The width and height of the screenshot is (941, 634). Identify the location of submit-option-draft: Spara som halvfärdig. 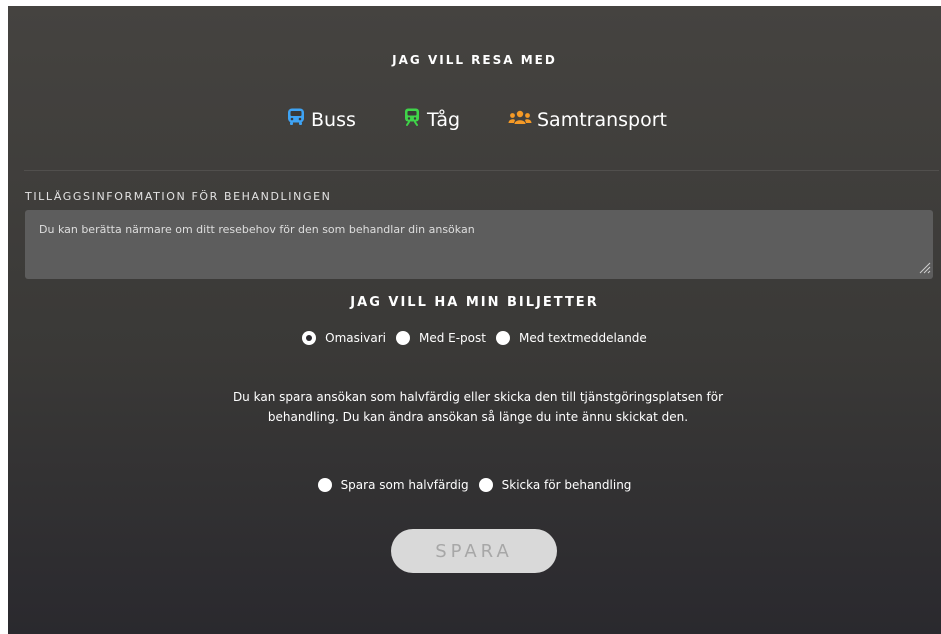
(393, 485).